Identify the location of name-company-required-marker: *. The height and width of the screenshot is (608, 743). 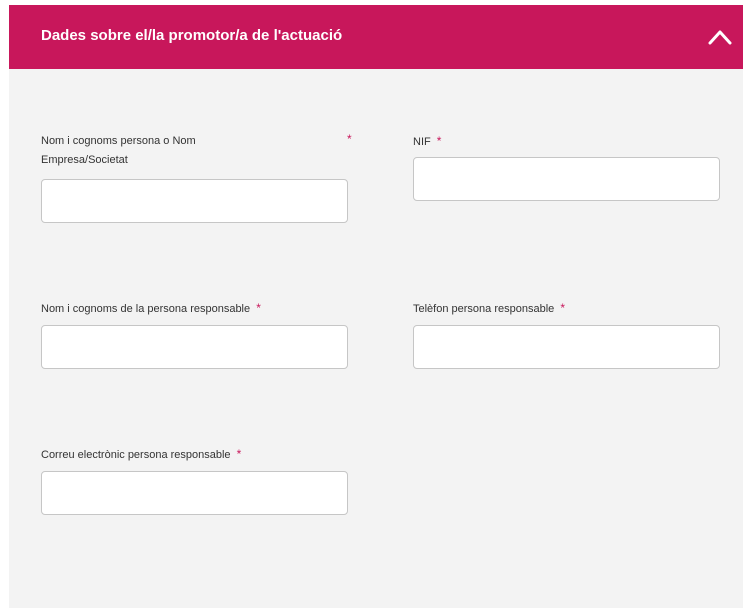
(349, 139).